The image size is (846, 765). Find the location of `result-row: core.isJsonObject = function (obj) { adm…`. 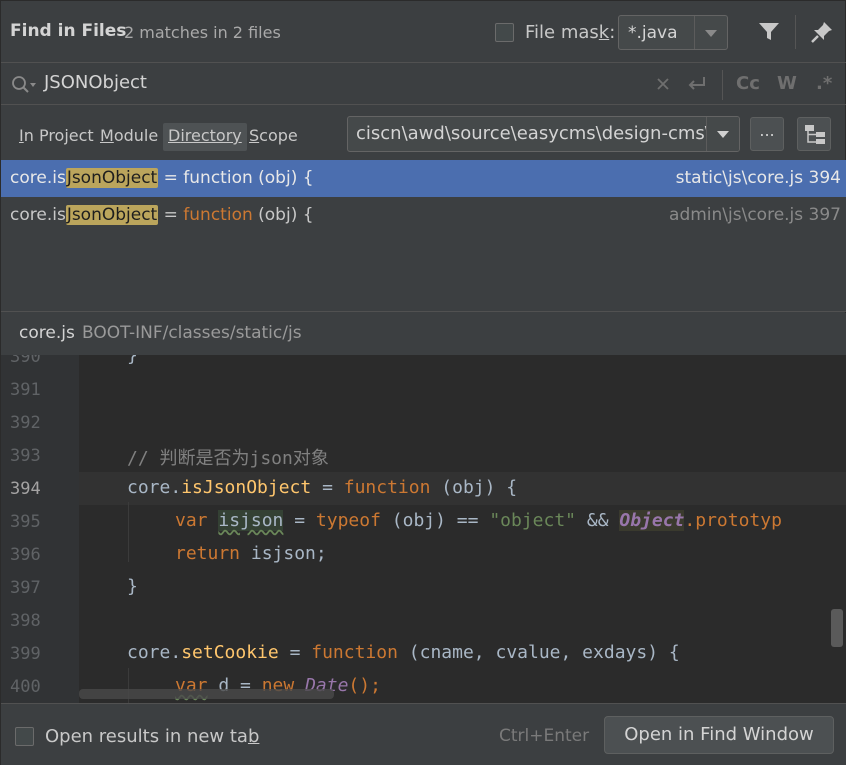

result-row: core.isJsonObject = function (obj) { adm… is located at coordinates (423, 215).